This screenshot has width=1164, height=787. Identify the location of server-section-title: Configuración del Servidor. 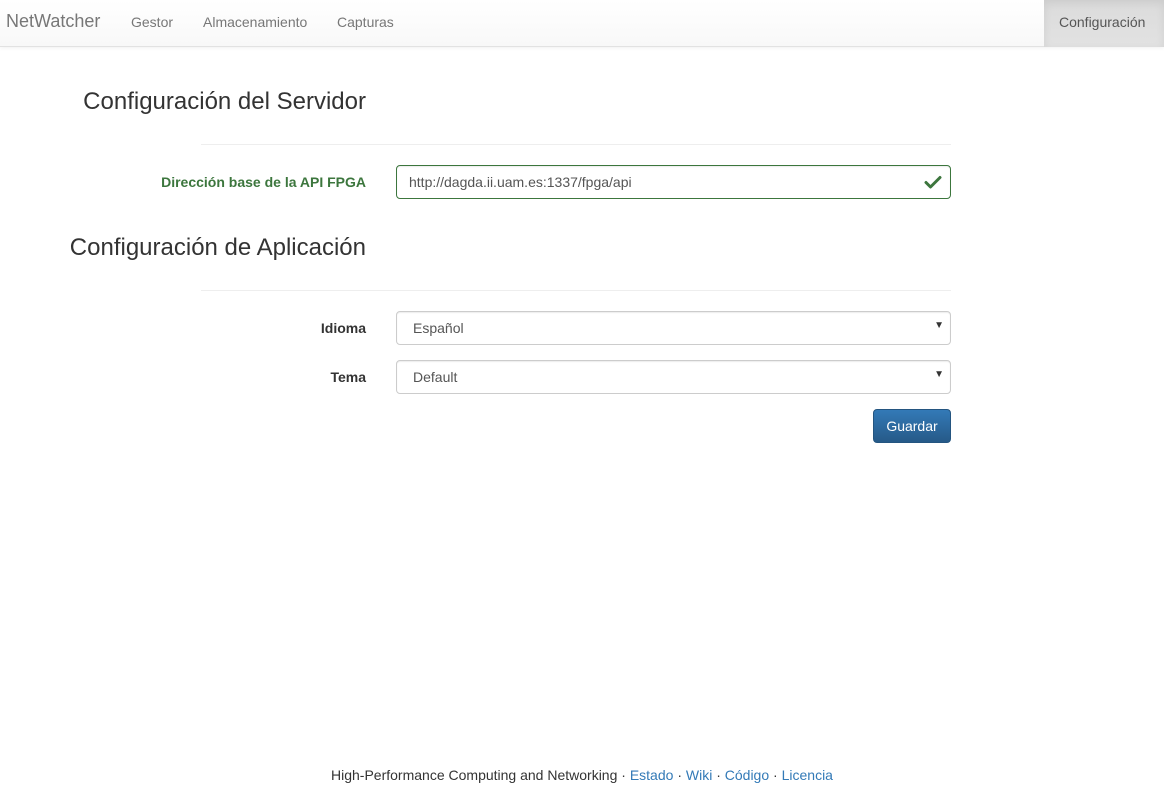
(224, 101).